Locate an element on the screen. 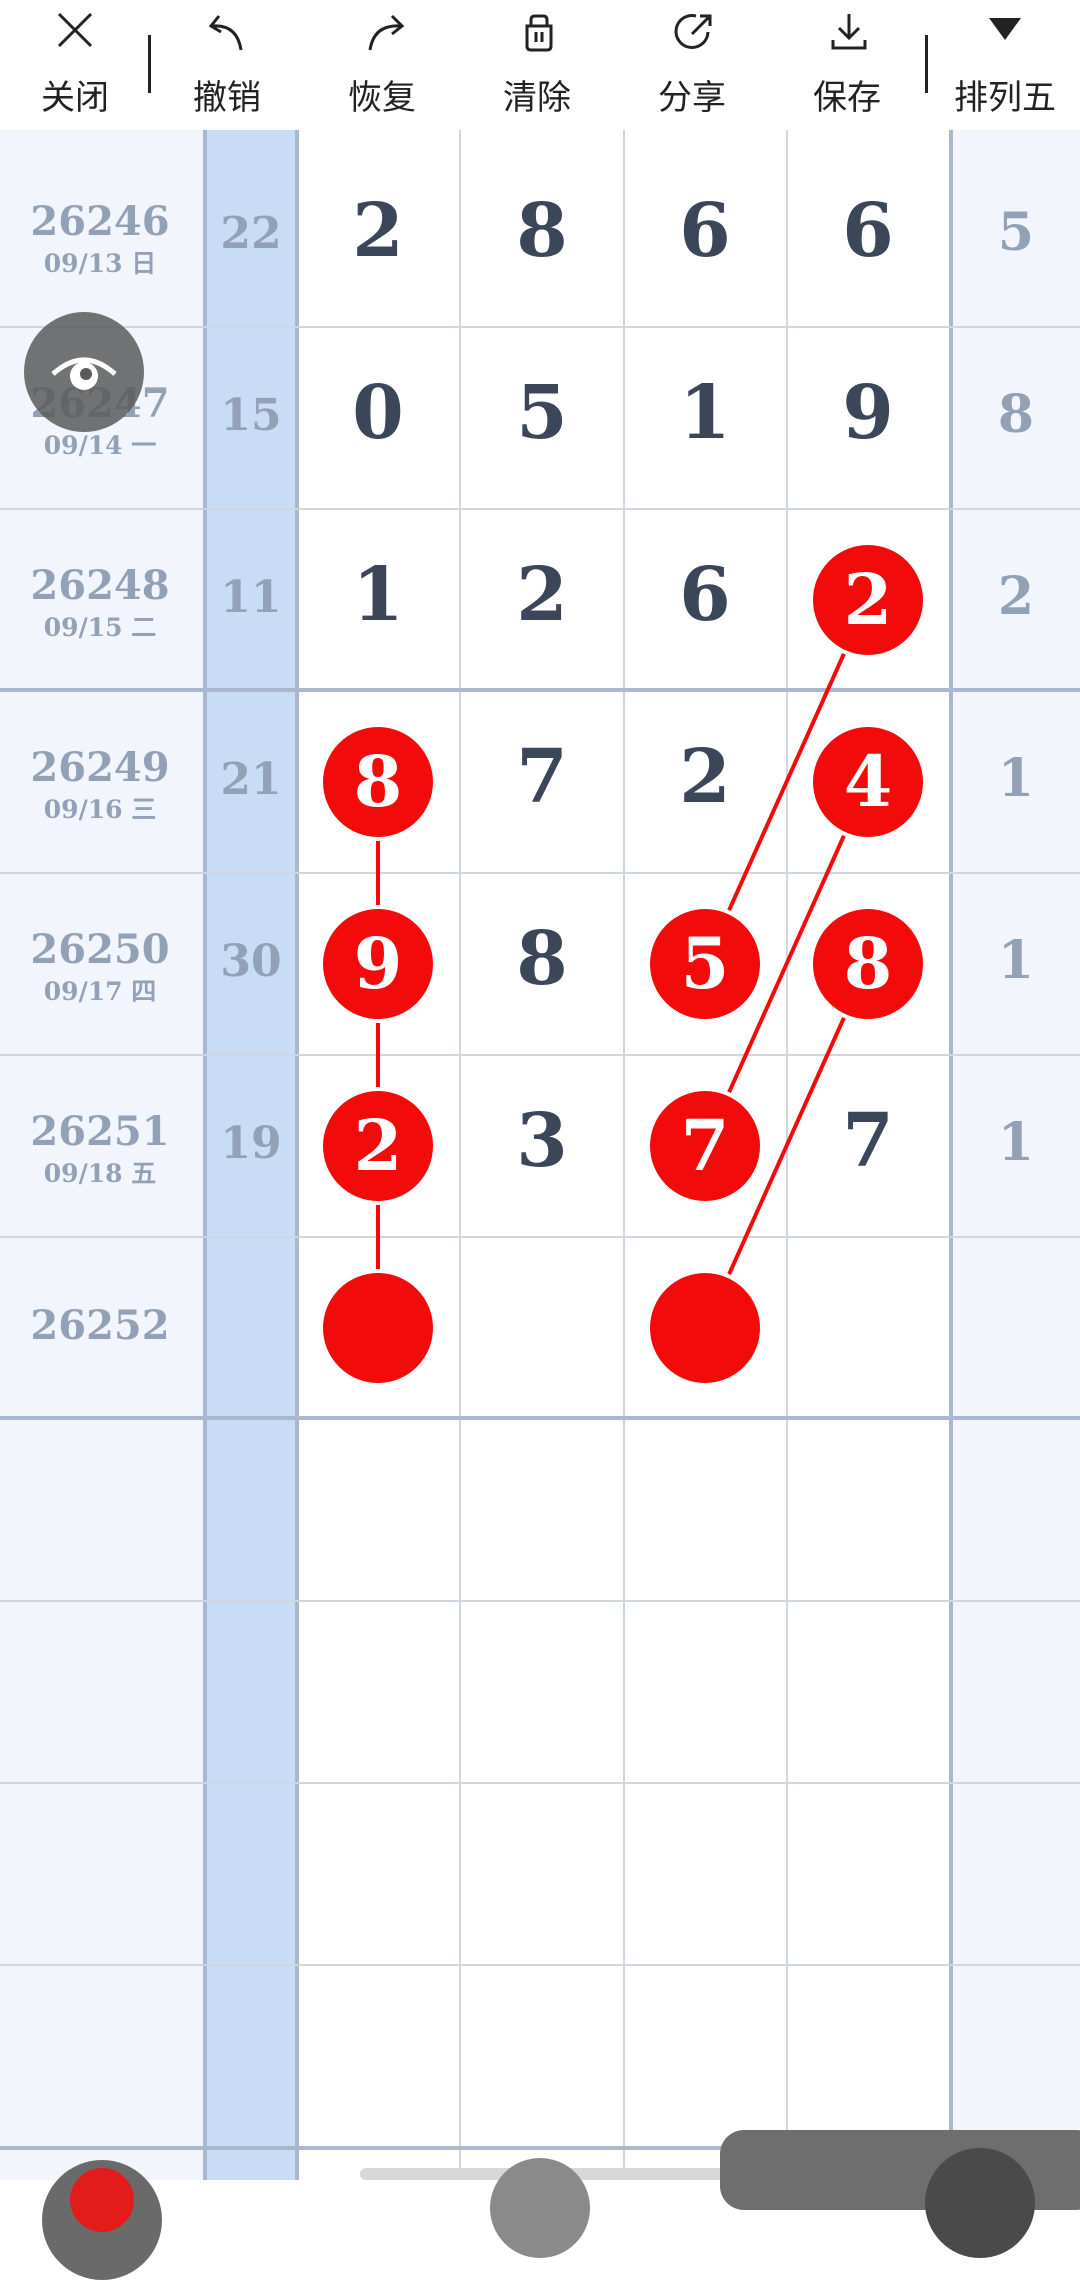  red-ball-icon is located at coordinates (102, 2200).